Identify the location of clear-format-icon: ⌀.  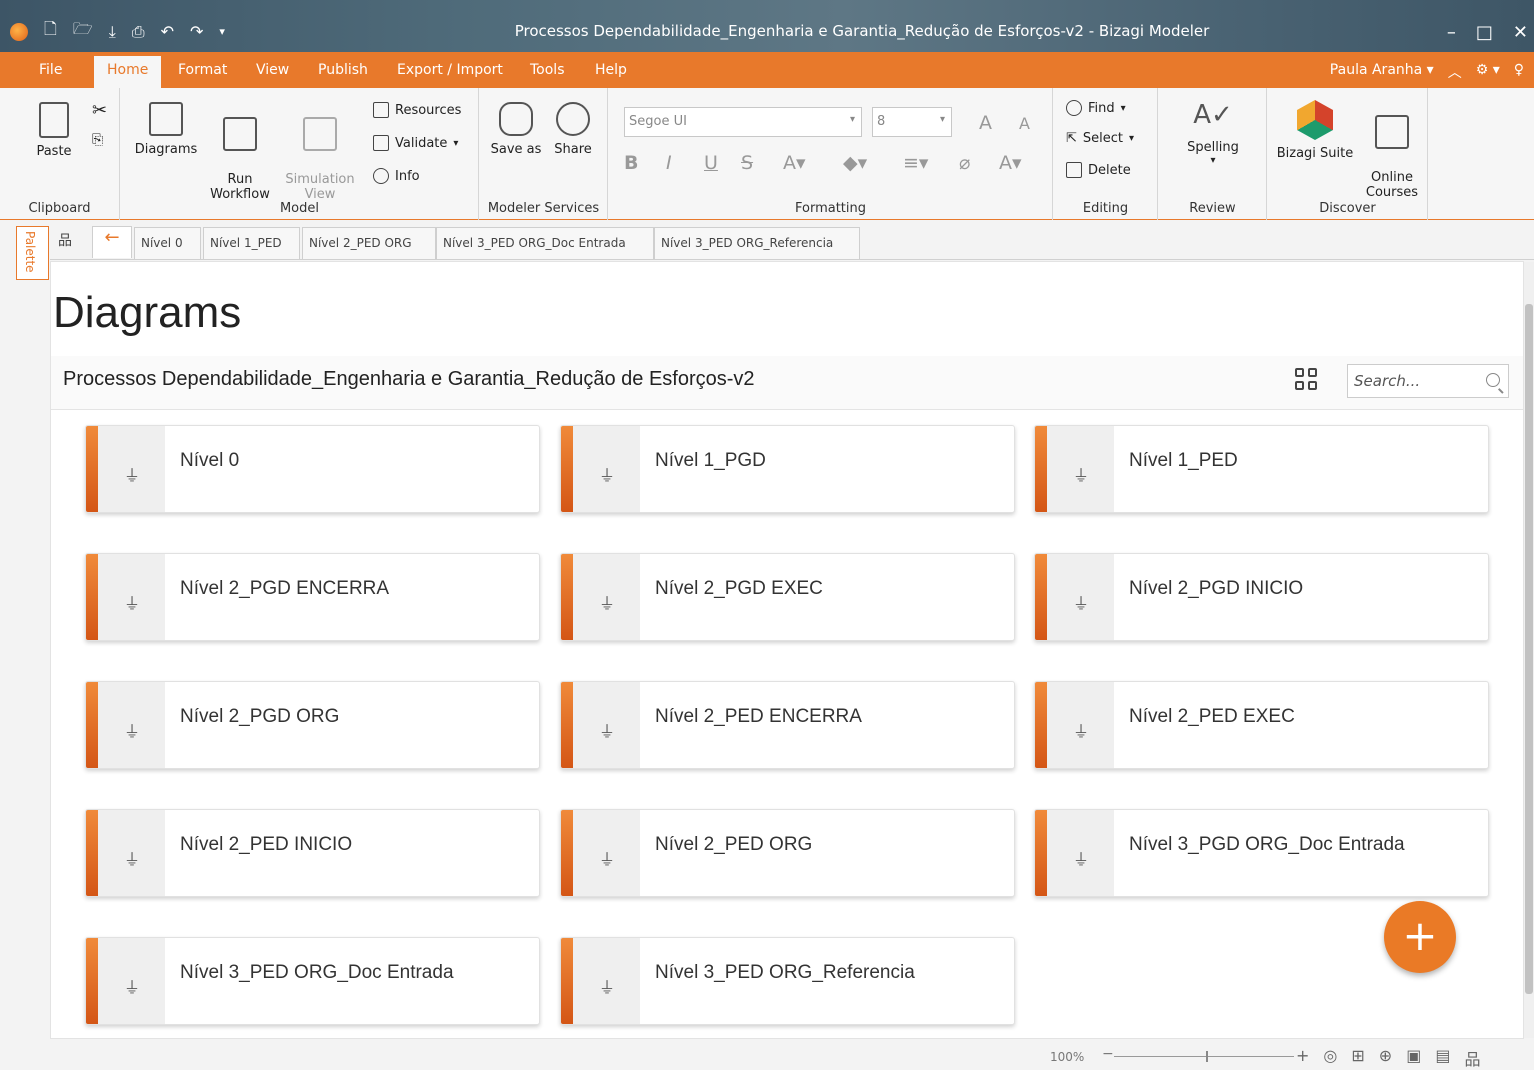
(964, 163).